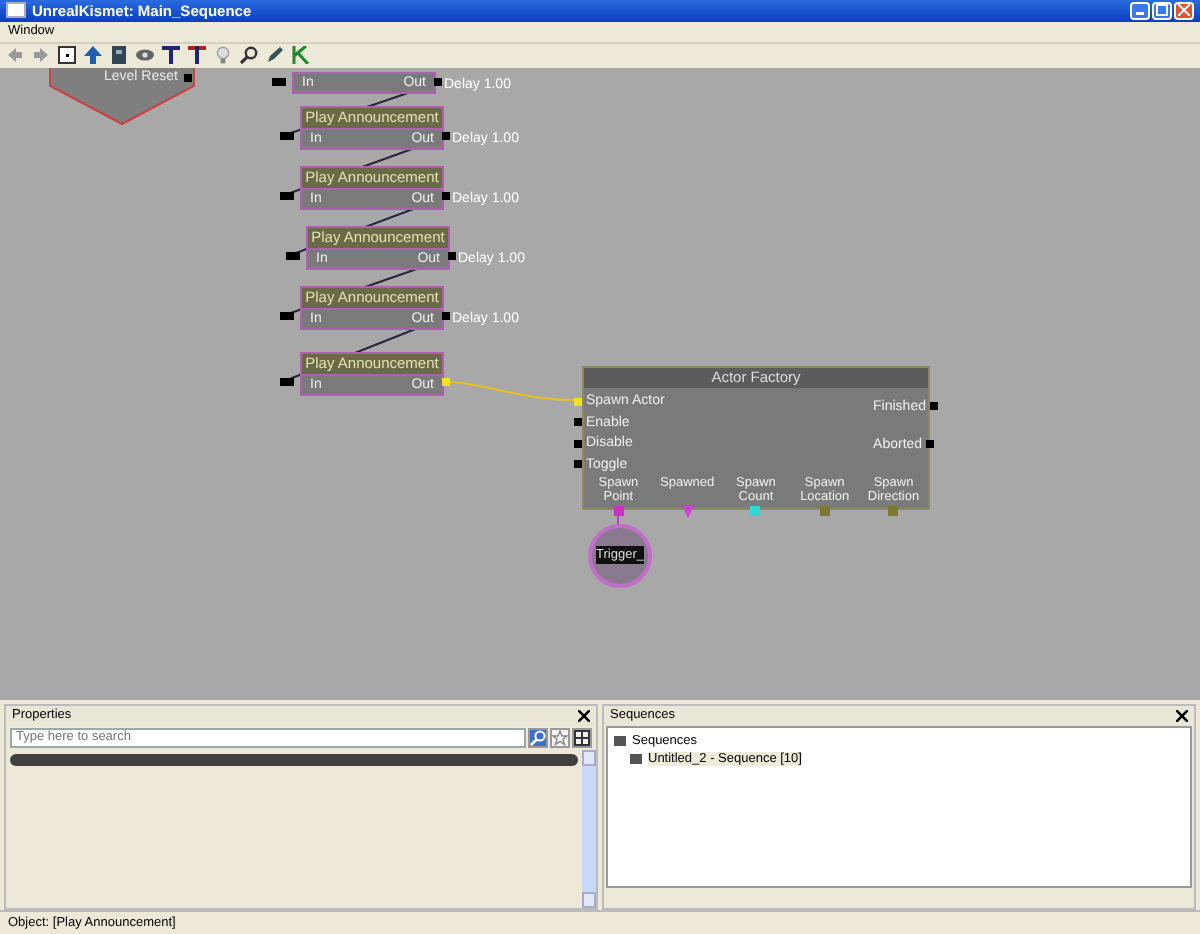 Image resolution: width=1200 pixels, height=934 pixels. What do you see at coordinates (93, 55) in the screenshot?
I see `up-arrow-icon` at bounding box center [93, 55].